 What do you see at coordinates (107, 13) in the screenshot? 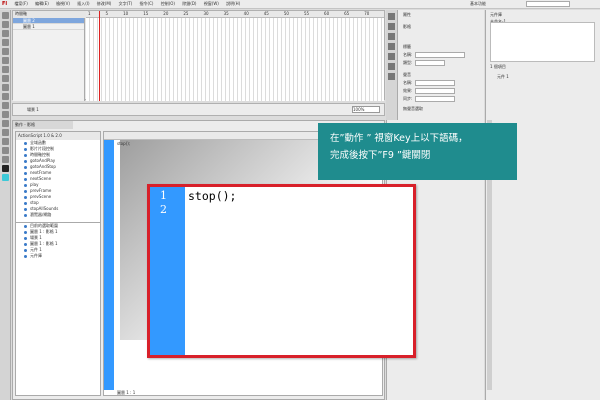
I see `ruler-tick: 5` at bounding box center [107, 13].